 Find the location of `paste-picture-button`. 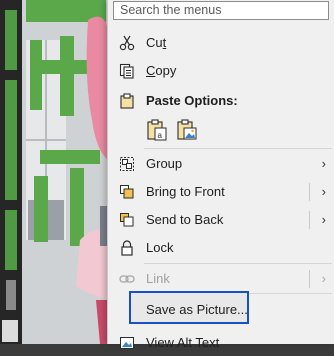

paste-picture-button is located at coordinates (187, 130).